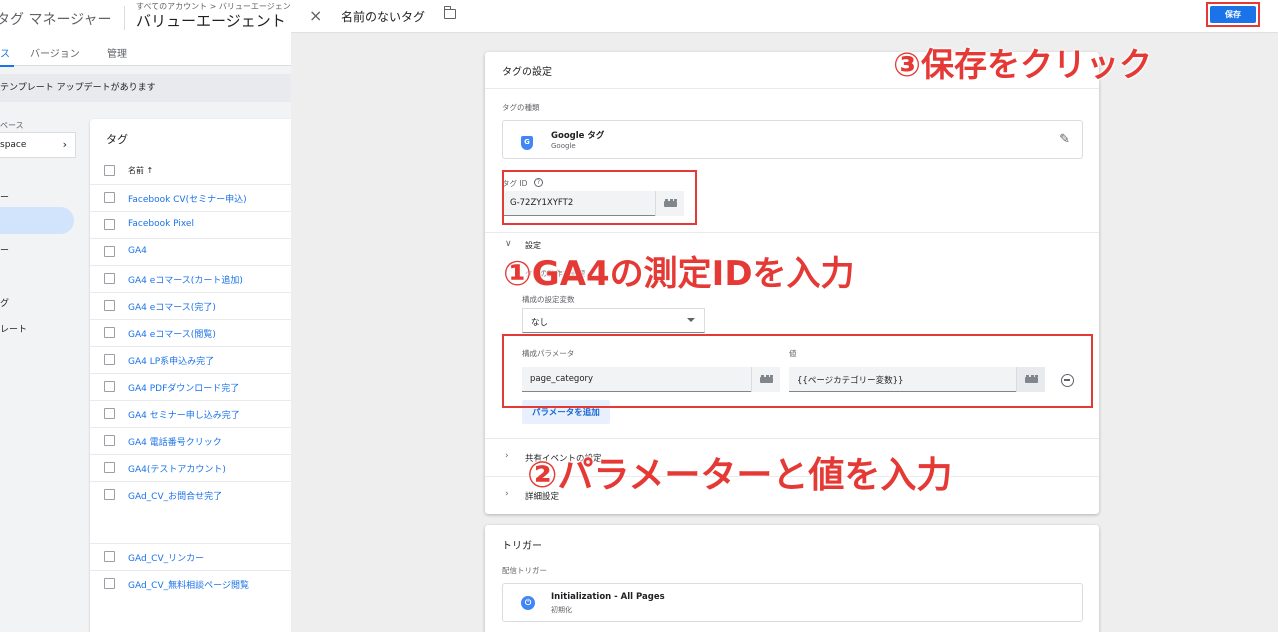 Image resolution: width=1278 pixels, height=632 pixels. I want to click on tag-name-link: GA4 LP系申込み完了, so click(171, 360).